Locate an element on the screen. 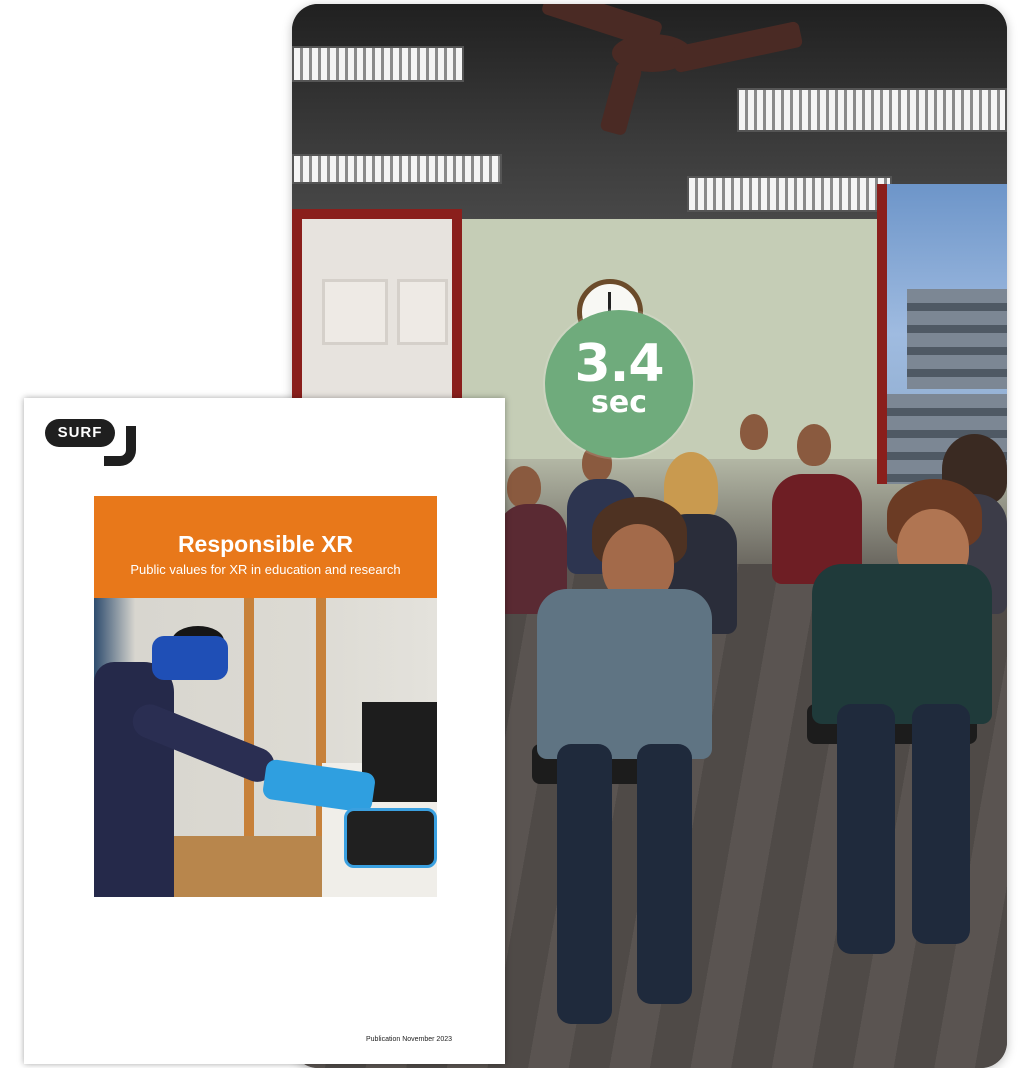 The width and height of the screenshot is (1018, 1068). timer-unit: sec is located at coordinates (619, 402).